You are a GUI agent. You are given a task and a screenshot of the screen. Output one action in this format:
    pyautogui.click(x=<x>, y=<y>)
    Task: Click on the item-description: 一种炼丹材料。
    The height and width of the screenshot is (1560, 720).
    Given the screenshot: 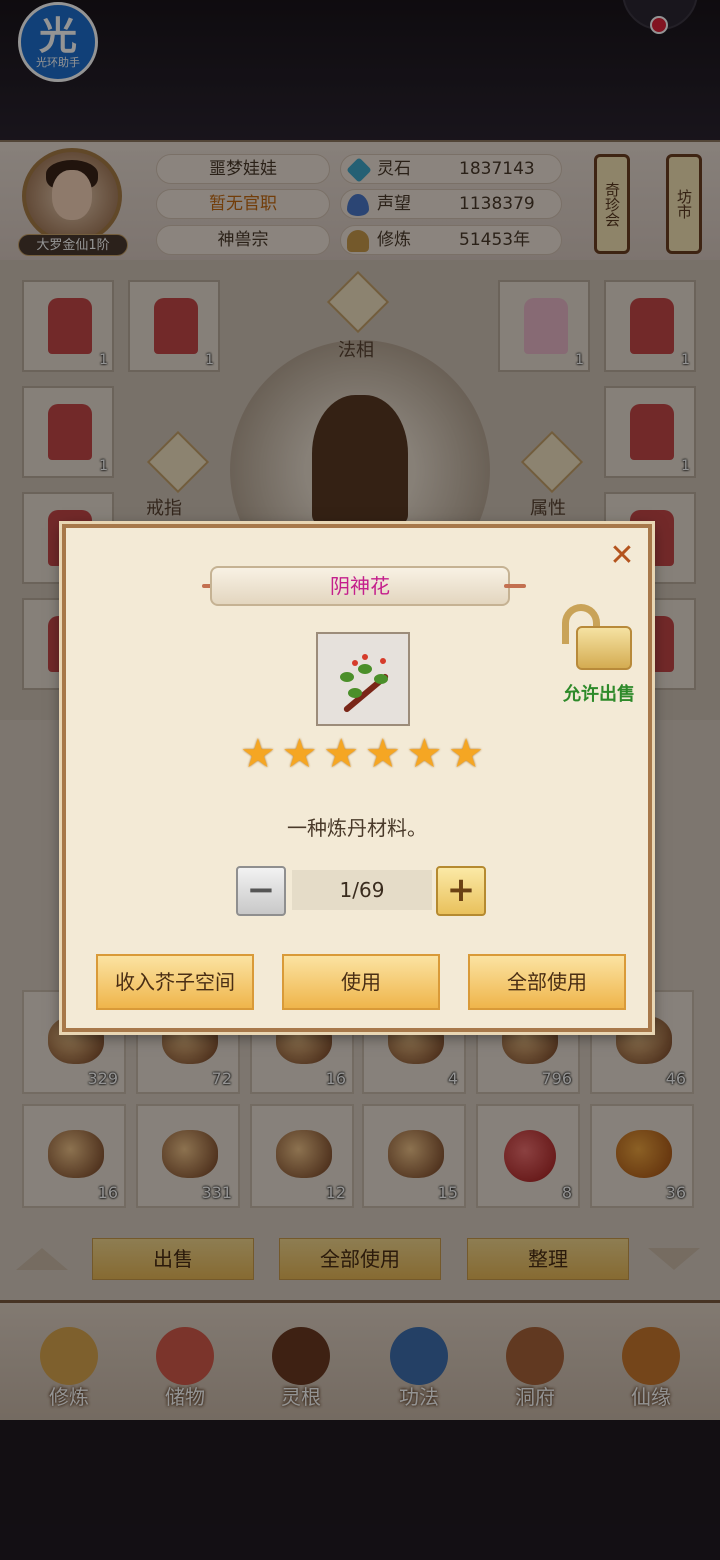 What is the action you would take?
    pyautogui.click(x=357, y=828)
    